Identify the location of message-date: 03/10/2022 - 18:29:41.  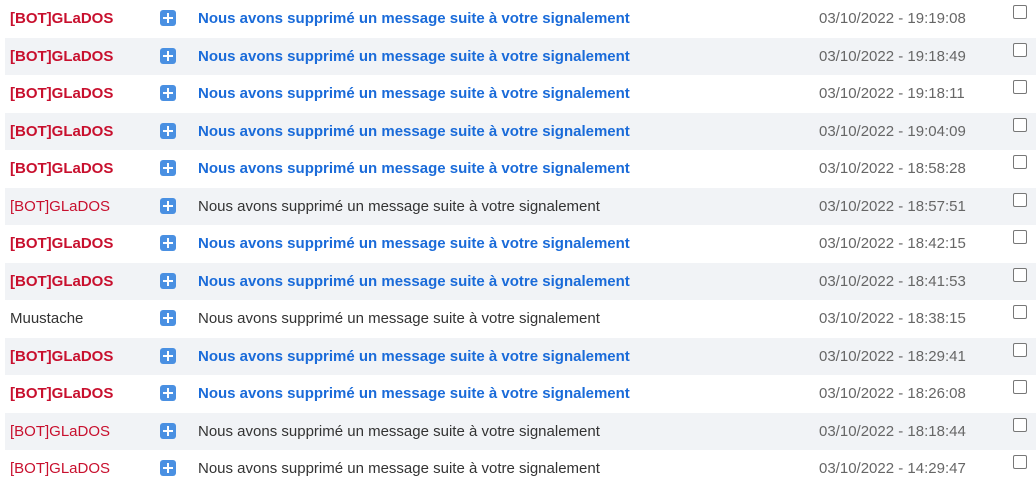
(892, 356).